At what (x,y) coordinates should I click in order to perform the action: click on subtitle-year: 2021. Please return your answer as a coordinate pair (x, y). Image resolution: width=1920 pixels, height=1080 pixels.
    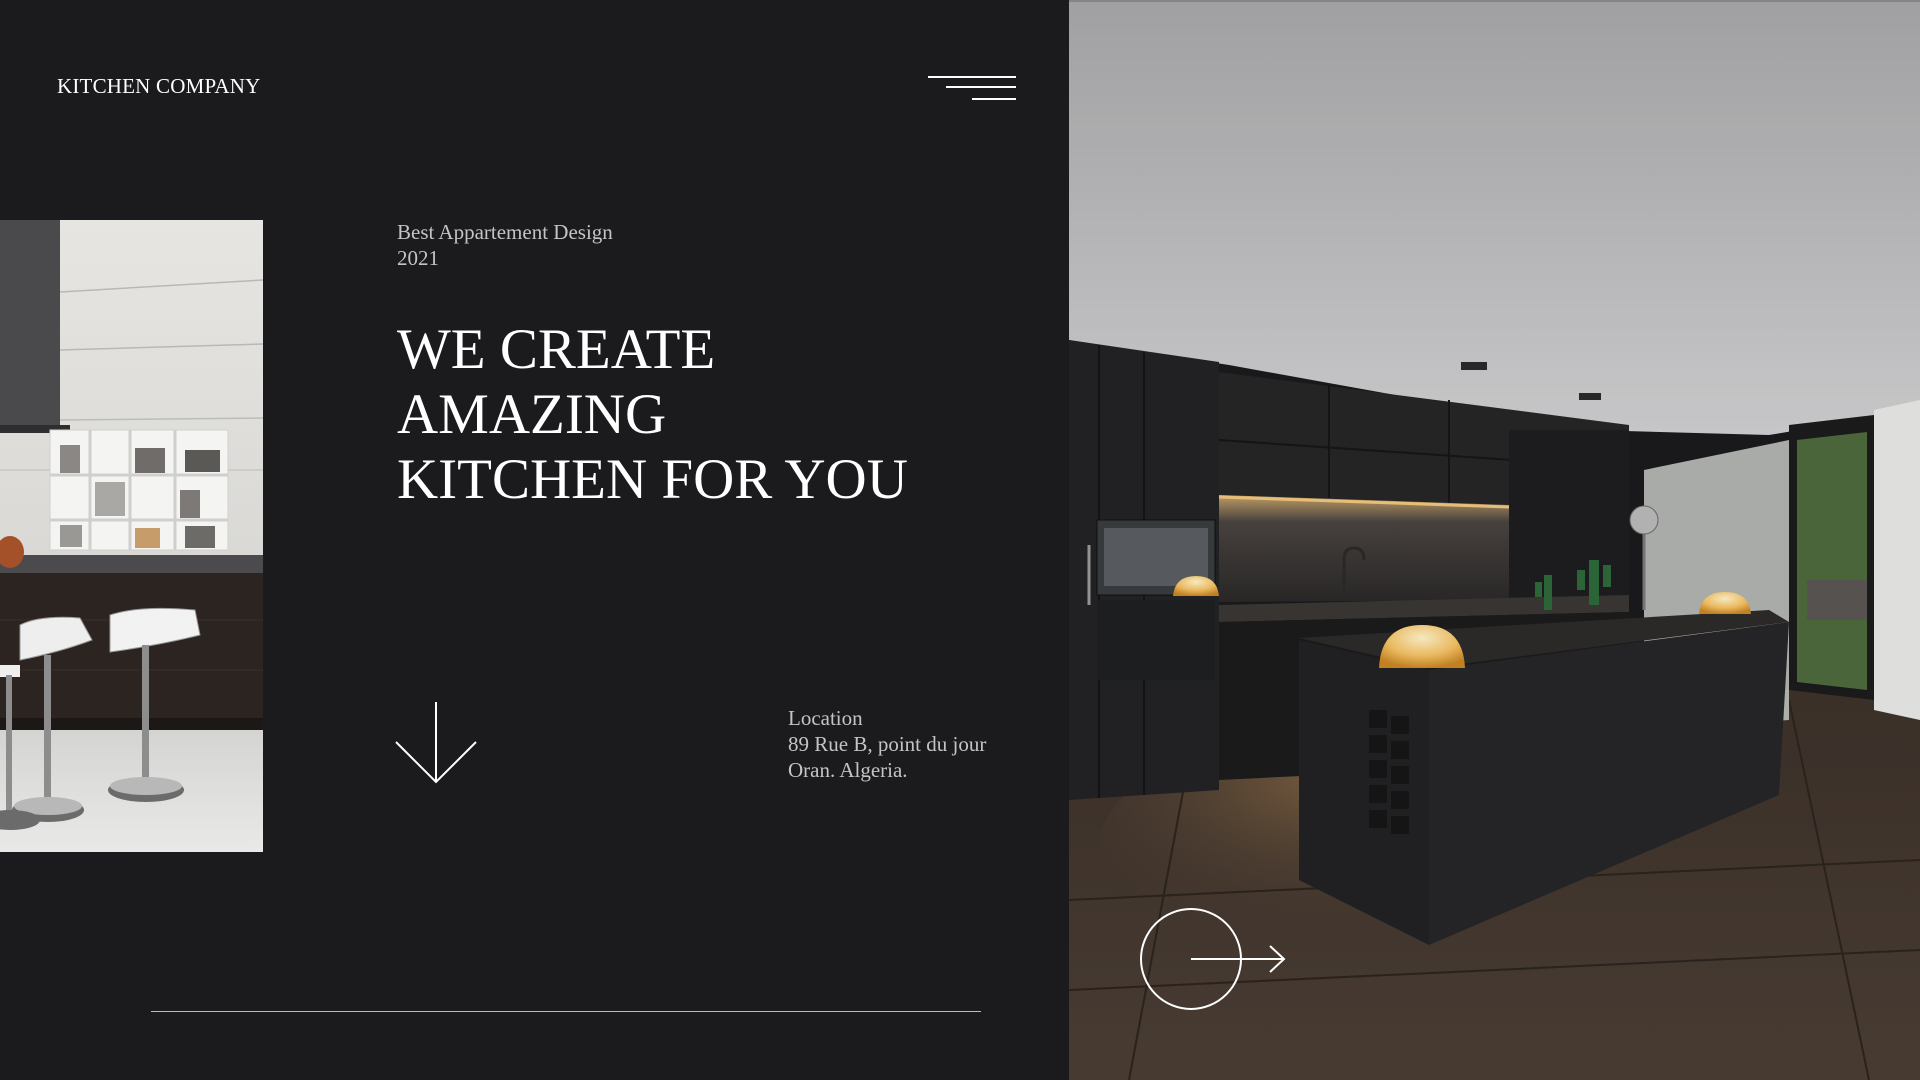
    Looking at the image, I should click on (418, 258).